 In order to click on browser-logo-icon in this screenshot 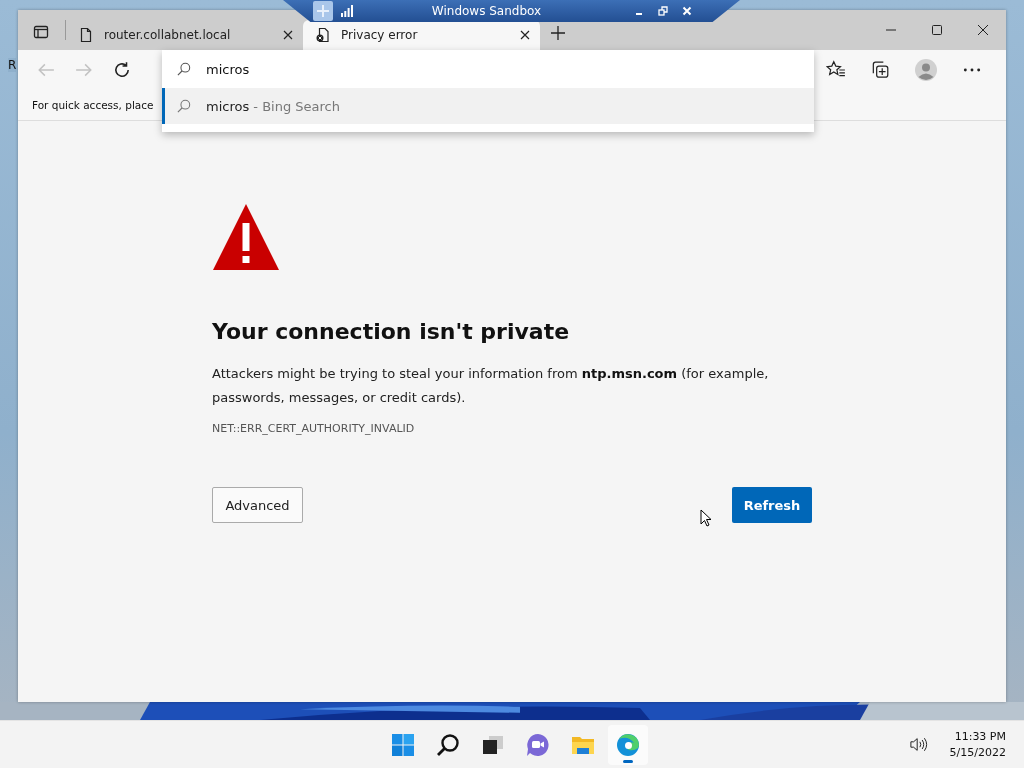, I will do `click(627, 744)`.